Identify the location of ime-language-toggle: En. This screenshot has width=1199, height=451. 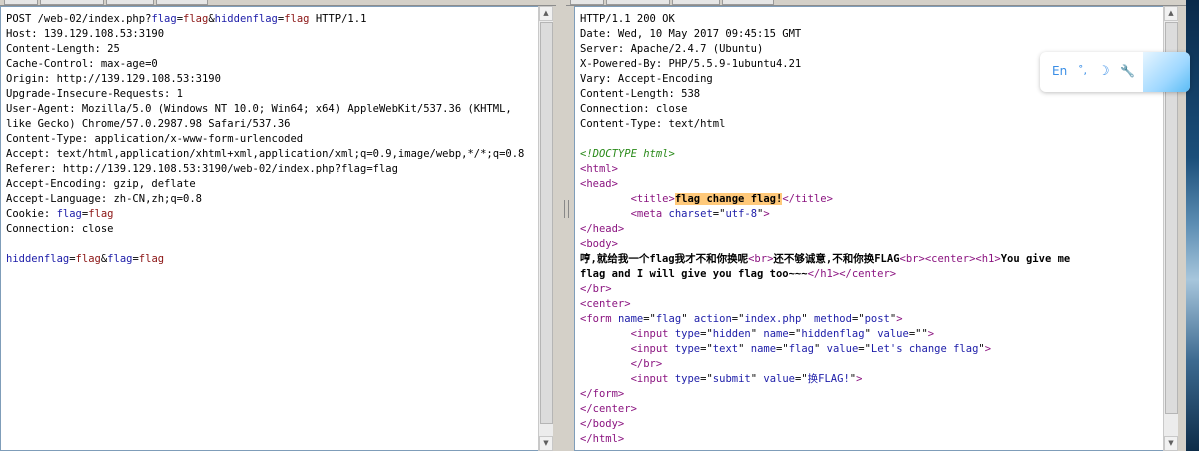
(1059, 71).